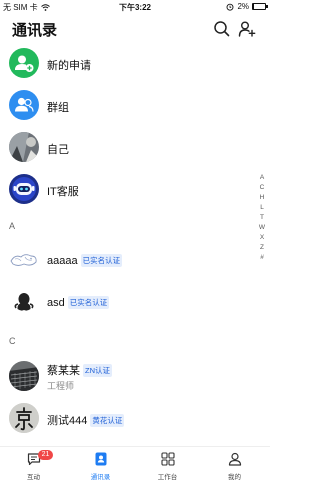  What do you see at coordinates (262, 258) in the screenshot?
I see `index-letter-hash: #` at bounding box center [262, 258].